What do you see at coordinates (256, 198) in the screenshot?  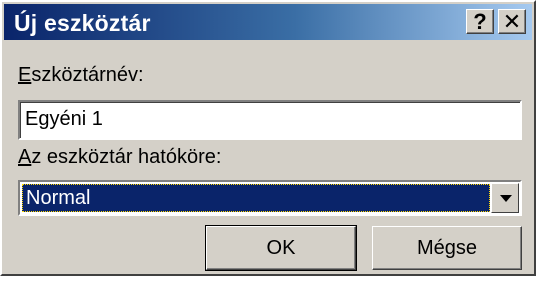 I see `scope-selected-value: Normal` at bounding box center [256, 198].